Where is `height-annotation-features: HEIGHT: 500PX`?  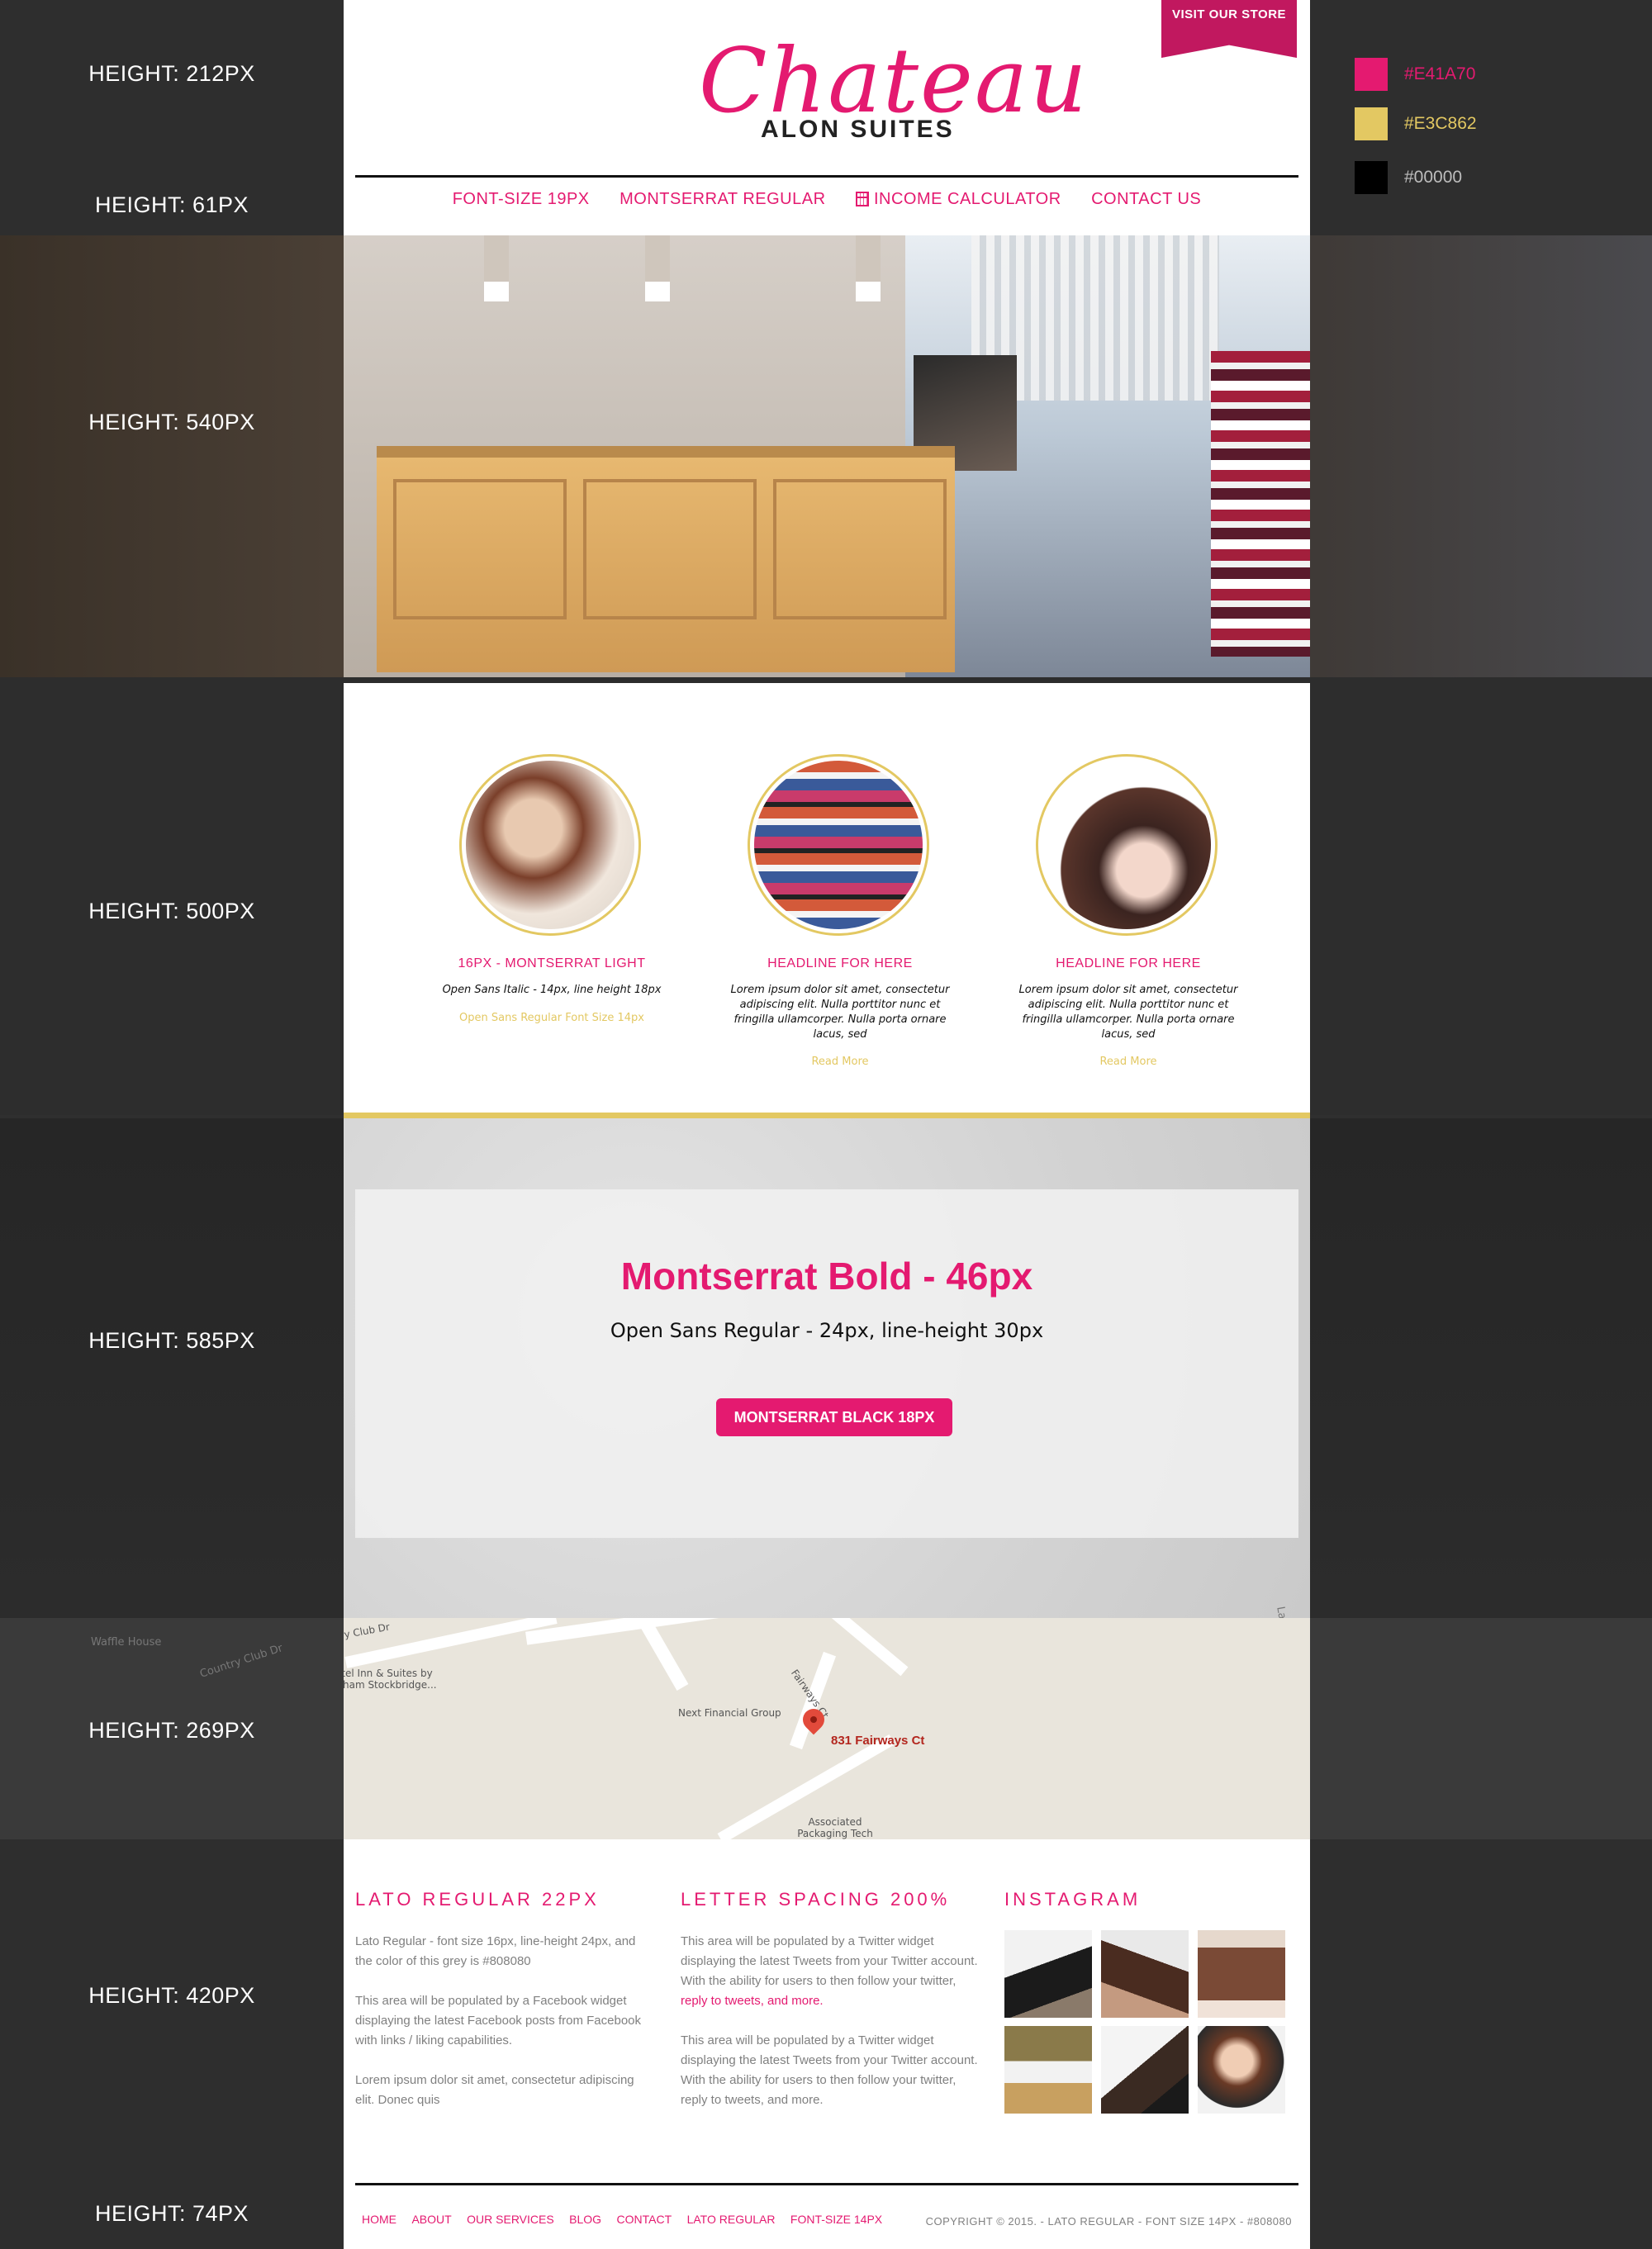 height-annotation-features: HEIGHT: 500PX is located at coordinates (171, 911).